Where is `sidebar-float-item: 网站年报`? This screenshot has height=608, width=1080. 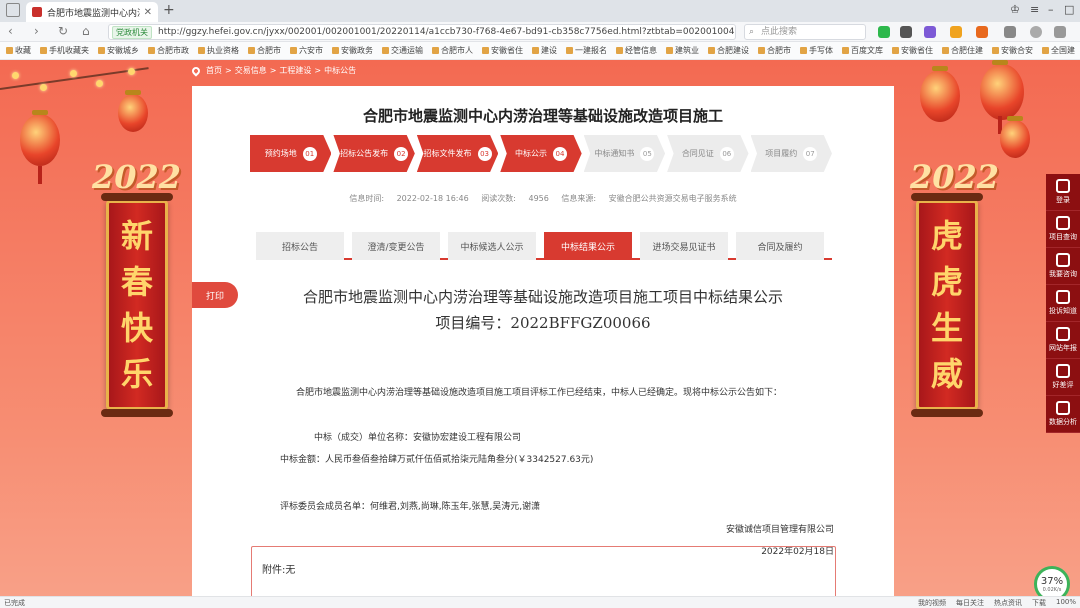
sidebar-float-item: 网站年报 is located at coordinates (1063, 340).